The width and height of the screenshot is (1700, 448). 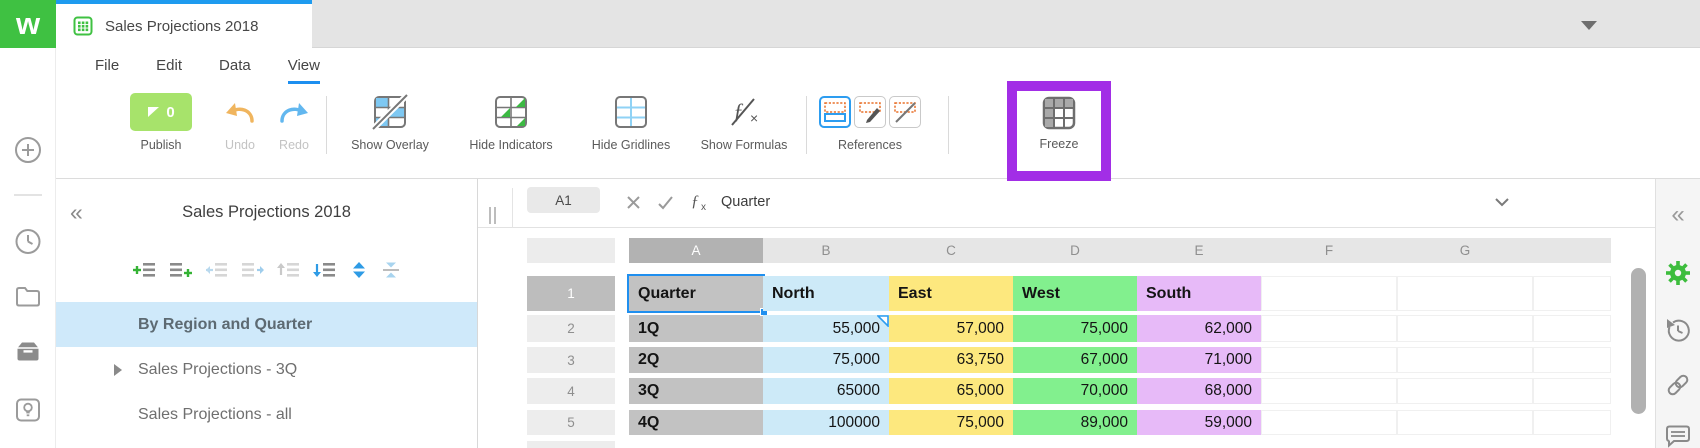 What do you see at coordinates (951, 391) in the screenshot?
I see `cell-C4: 65,000` at bounding box center [951, 391].